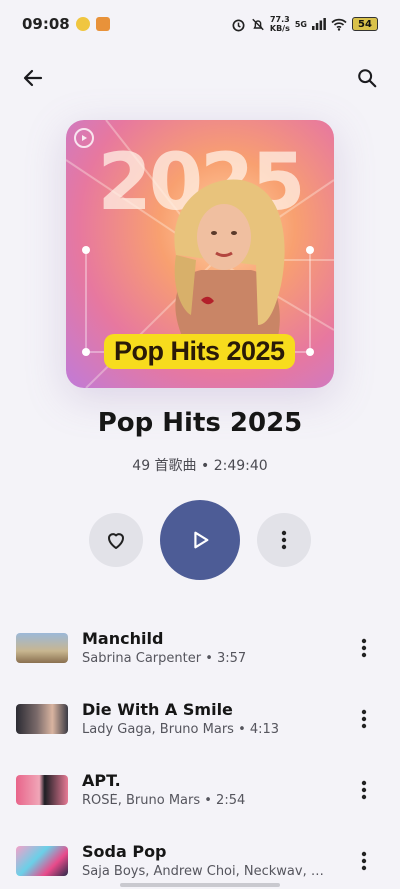 This screenshot has height=889, width=400. I want to click on track-subtitle: Lady Gaga, Bruno Mars • 4:13, so click(181, 729).